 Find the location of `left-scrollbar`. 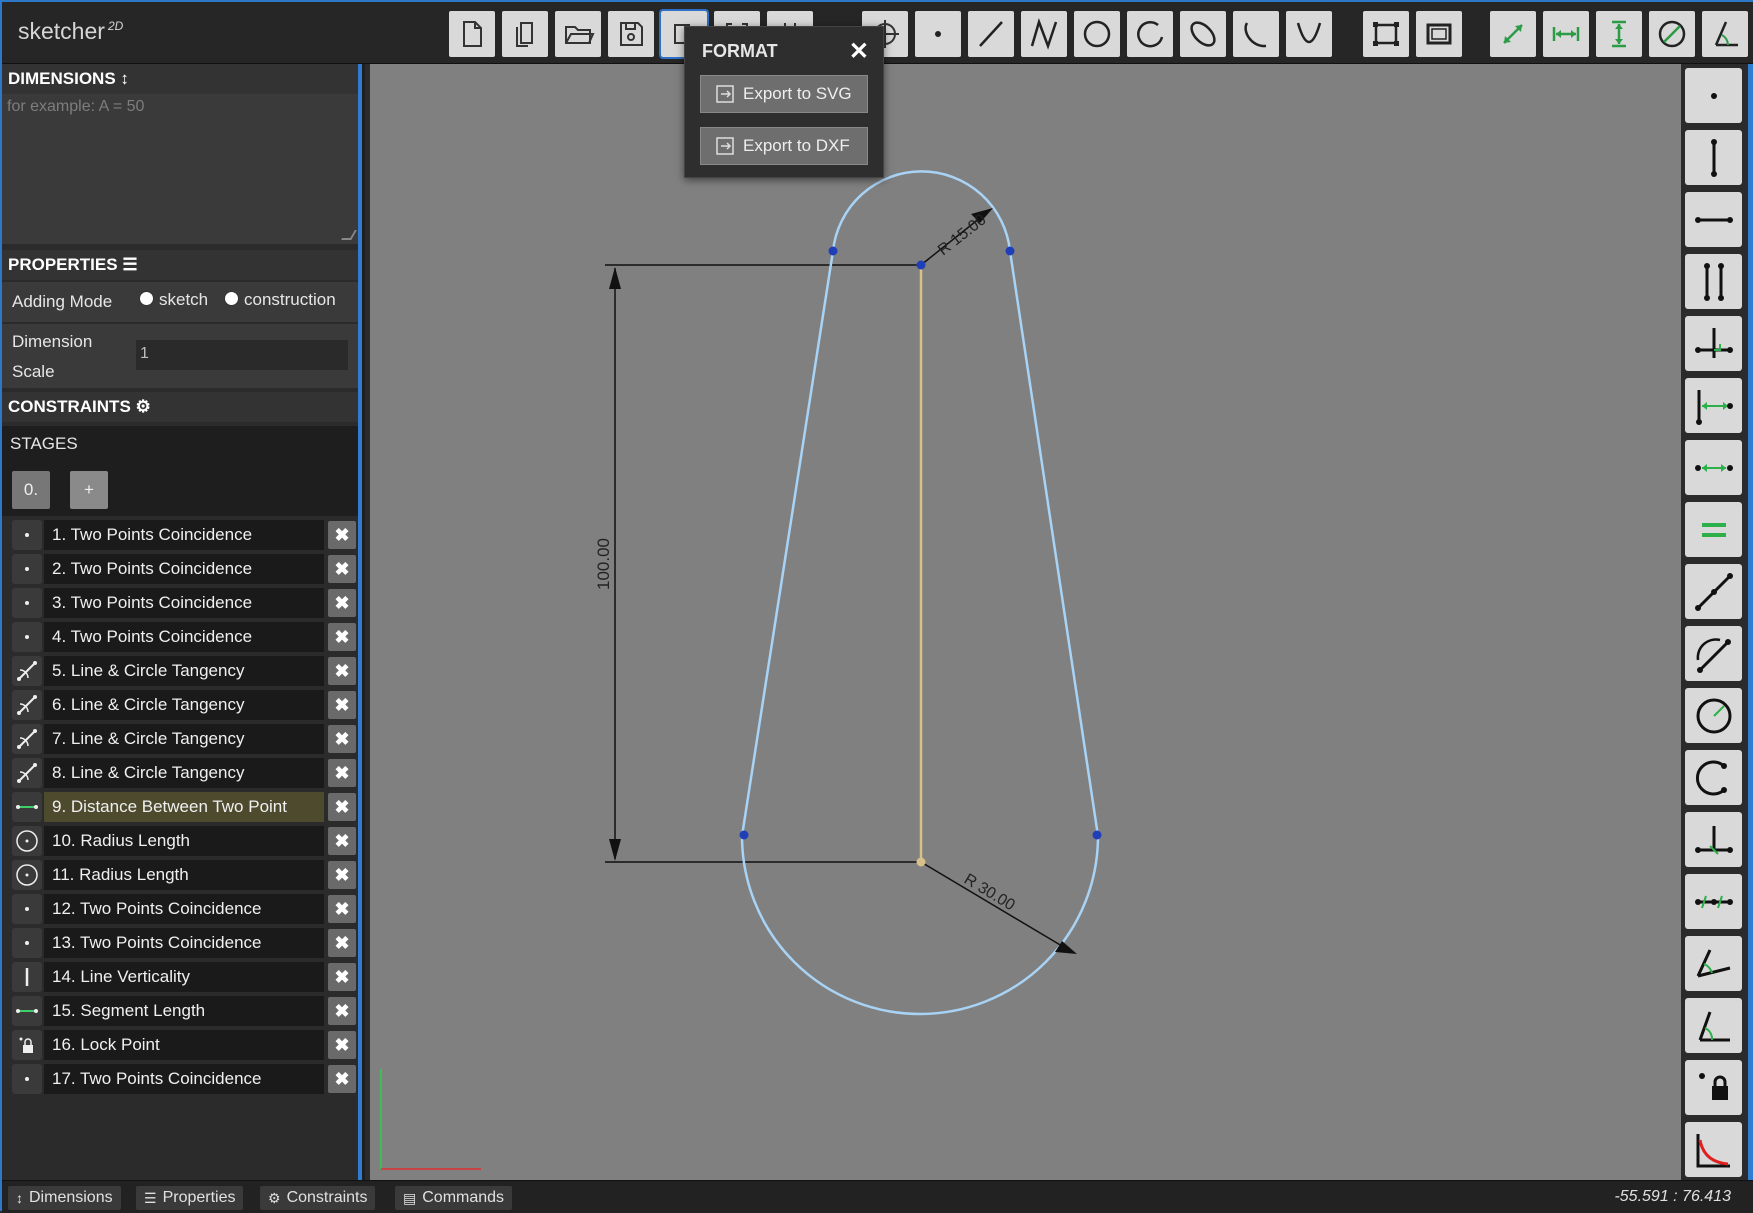

left-scrollbar is located at coordinates (360, 622).